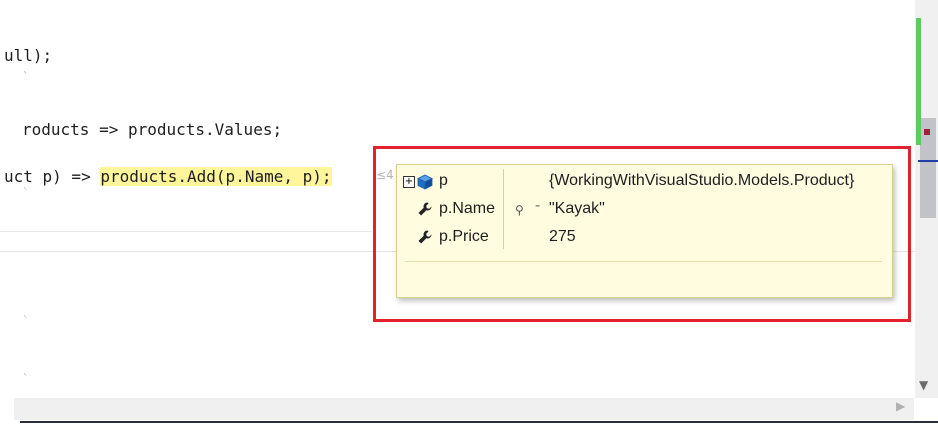 This screenshot has height=427, width=938. I want to click on highlighted-statement: products.Add(p.Name, p);, so click(216, 176).